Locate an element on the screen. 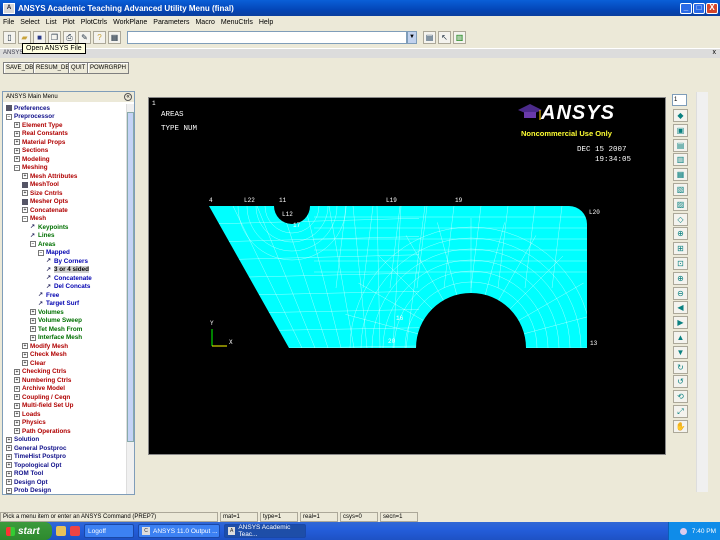  menu-node: ↗ Concatenate is located at coordinates (65, 278).